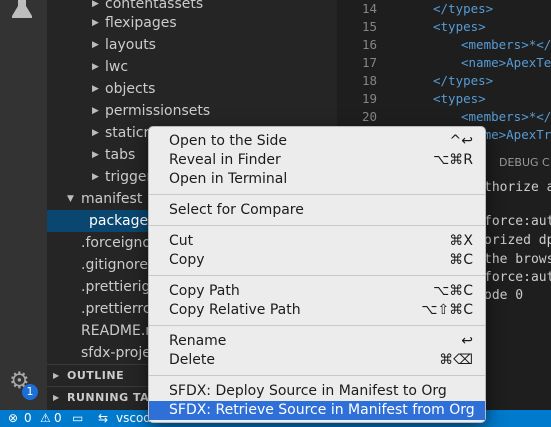 The width and height of the screenshot is (551, 427). What do you see at coordinates (192, 111) in the screenshot?
I see `tree-item-permissionsets: ▶ permissionsets` at bounding box center [192, 111].